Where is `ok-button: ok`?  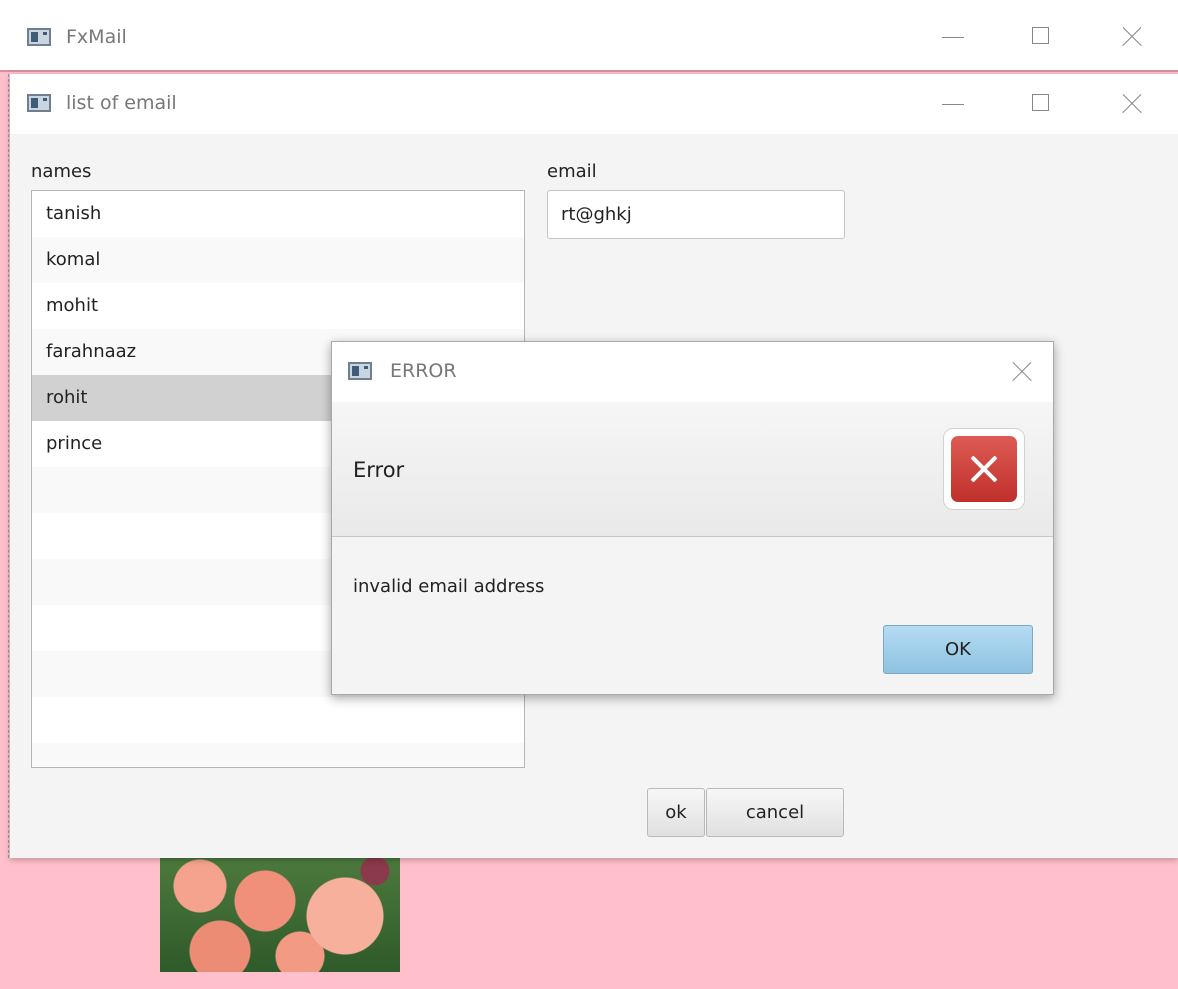
ok-button: ok is located at coordinates (676, 812).